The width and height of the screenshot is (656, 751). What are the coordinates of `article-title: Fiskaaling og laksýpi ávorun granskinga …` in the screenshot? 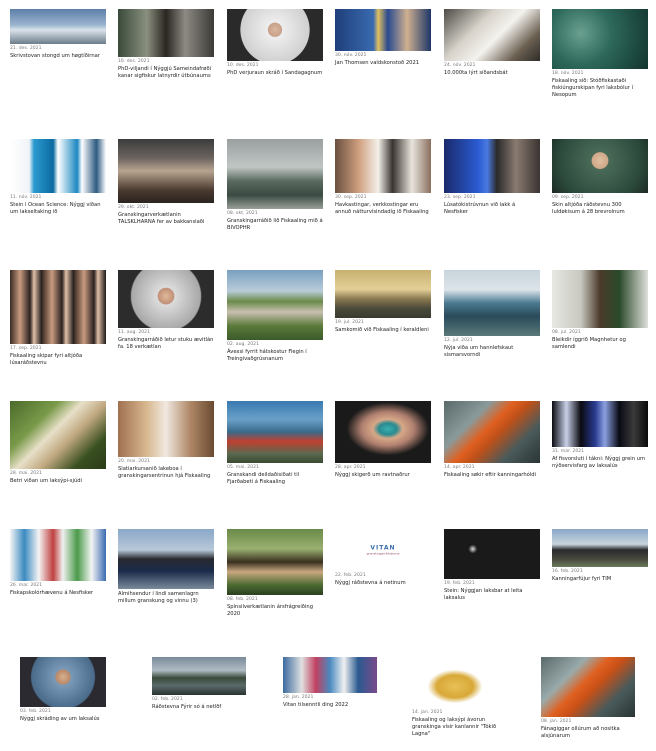 It's located at (455, 727).